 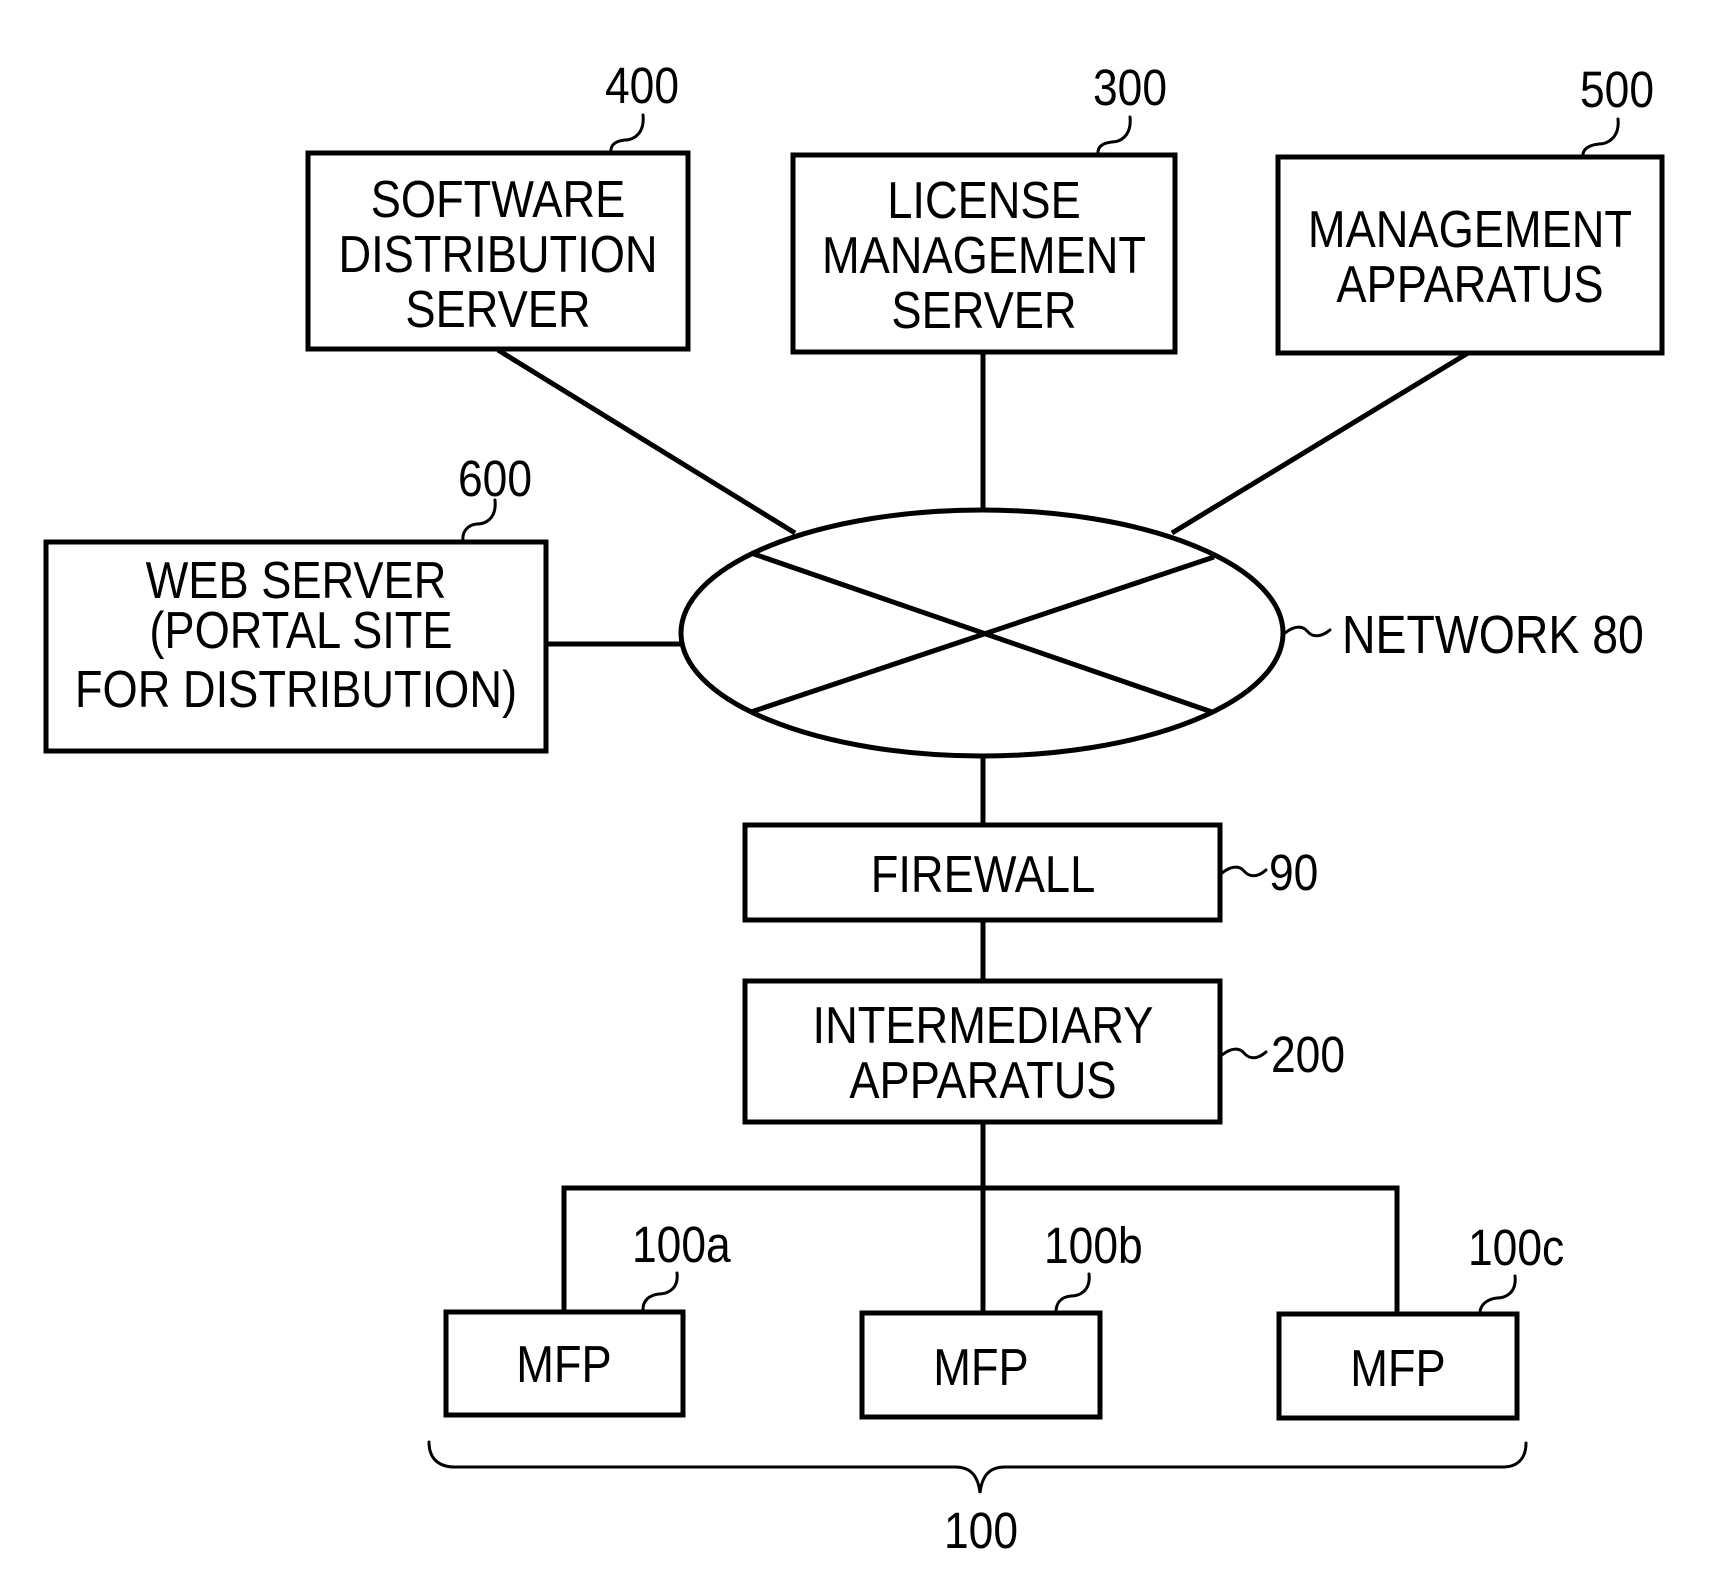 What do you see at coordinates (980, 1368) in the screenshot?
I see `mfp-b-label: MFP` at bounding box center [980, 1368].